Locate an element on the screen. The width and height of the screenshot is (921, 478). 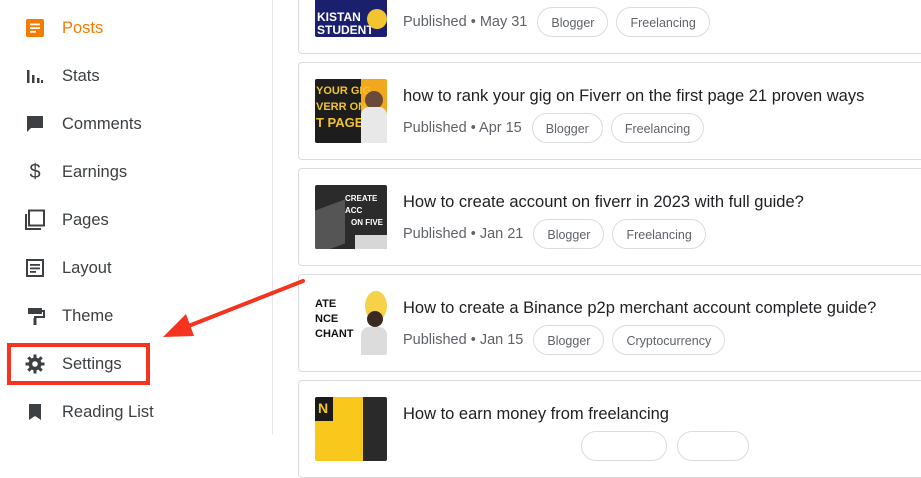
sidebar-item-stats: Stats is located at coordinates (136, 76).